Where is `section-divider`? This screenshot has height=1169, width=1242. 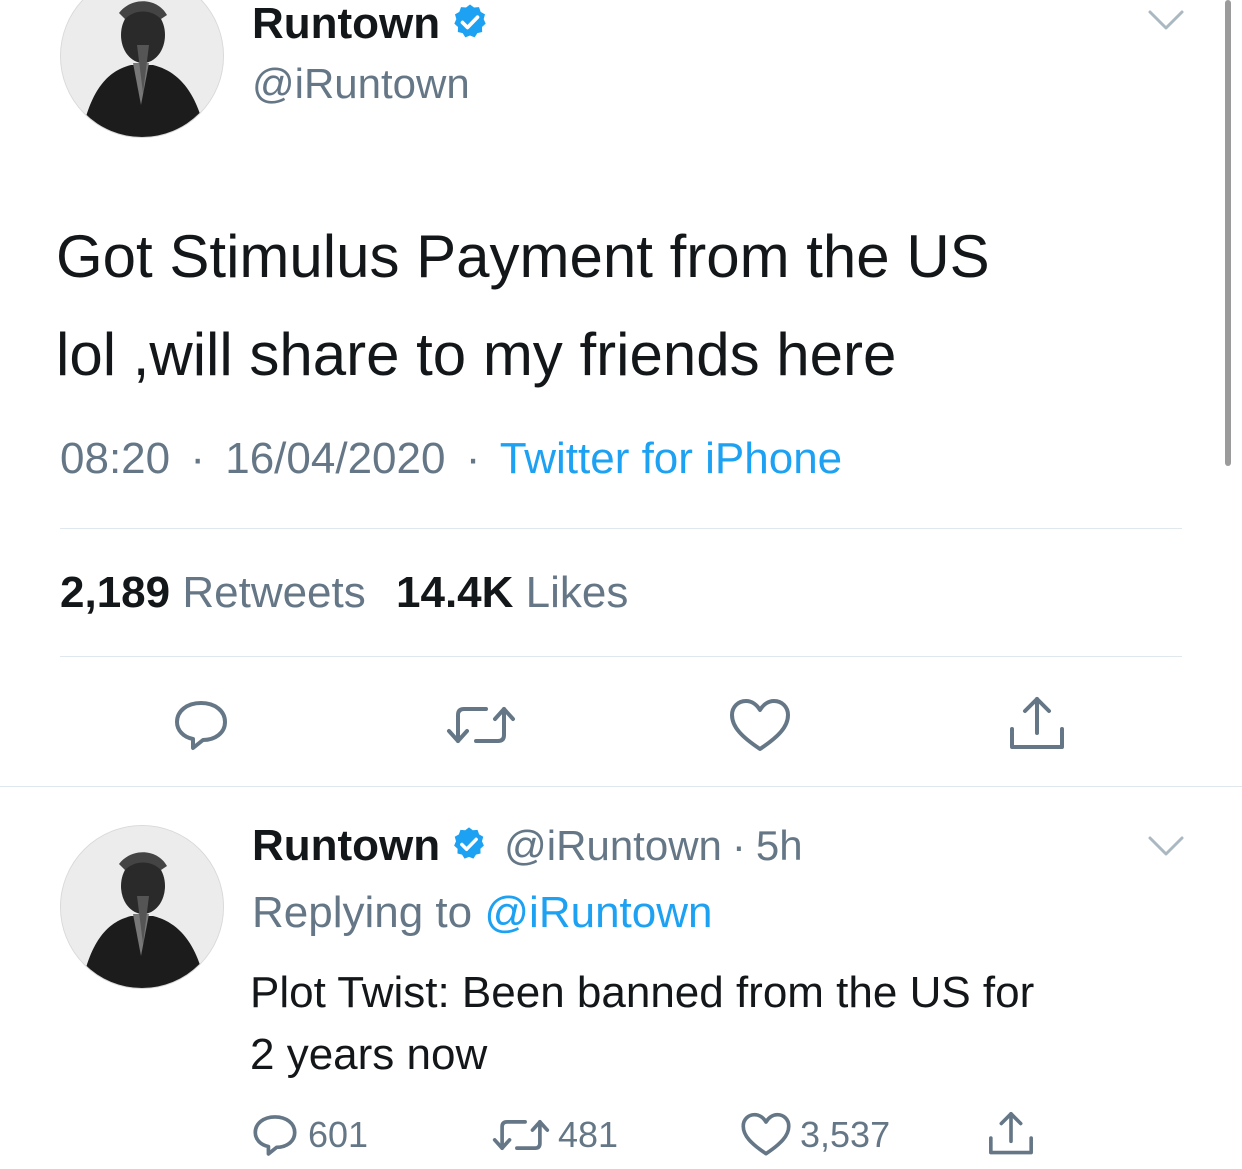
section-divider is located at coordinates (621, 786).